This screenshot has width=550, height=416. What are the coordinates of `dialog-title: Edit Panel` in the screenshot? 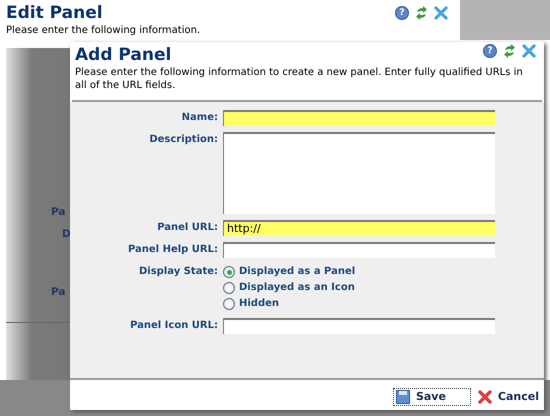 It's located at (54, 13).